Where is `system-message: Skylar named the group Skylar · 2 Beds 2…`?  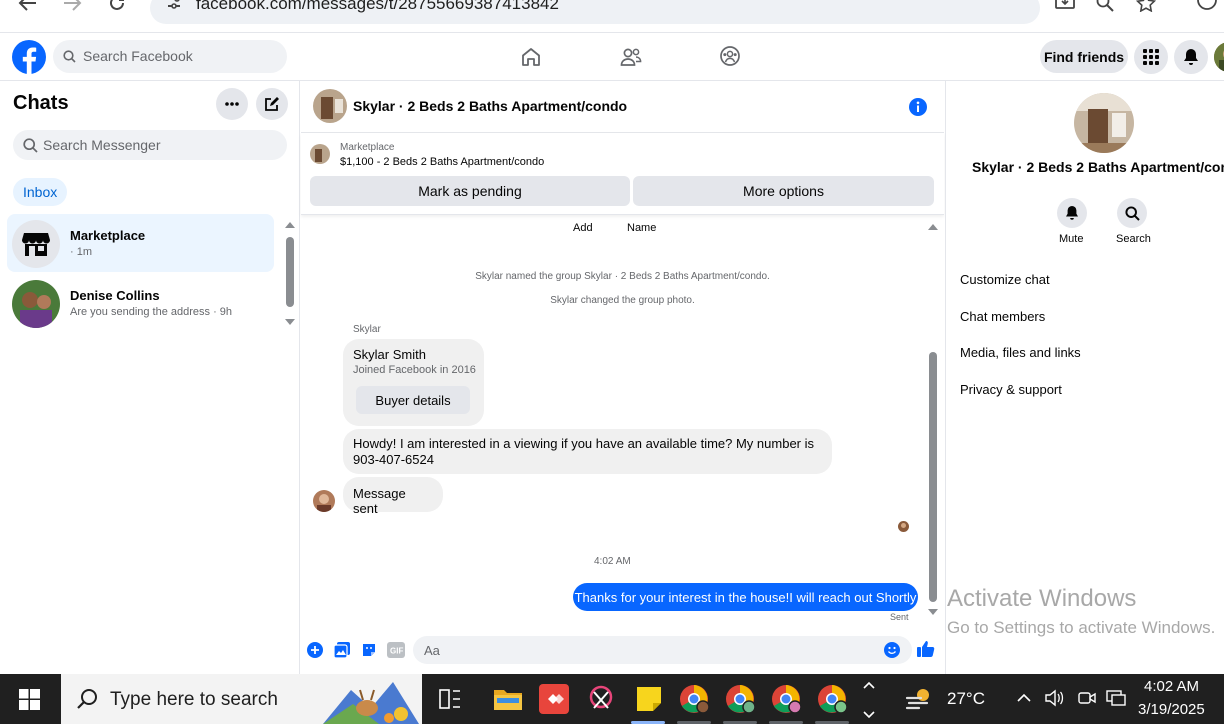 system-message: Skylar named the group Skylar · 2 Beds 2… is located at coordinates (622, 276).